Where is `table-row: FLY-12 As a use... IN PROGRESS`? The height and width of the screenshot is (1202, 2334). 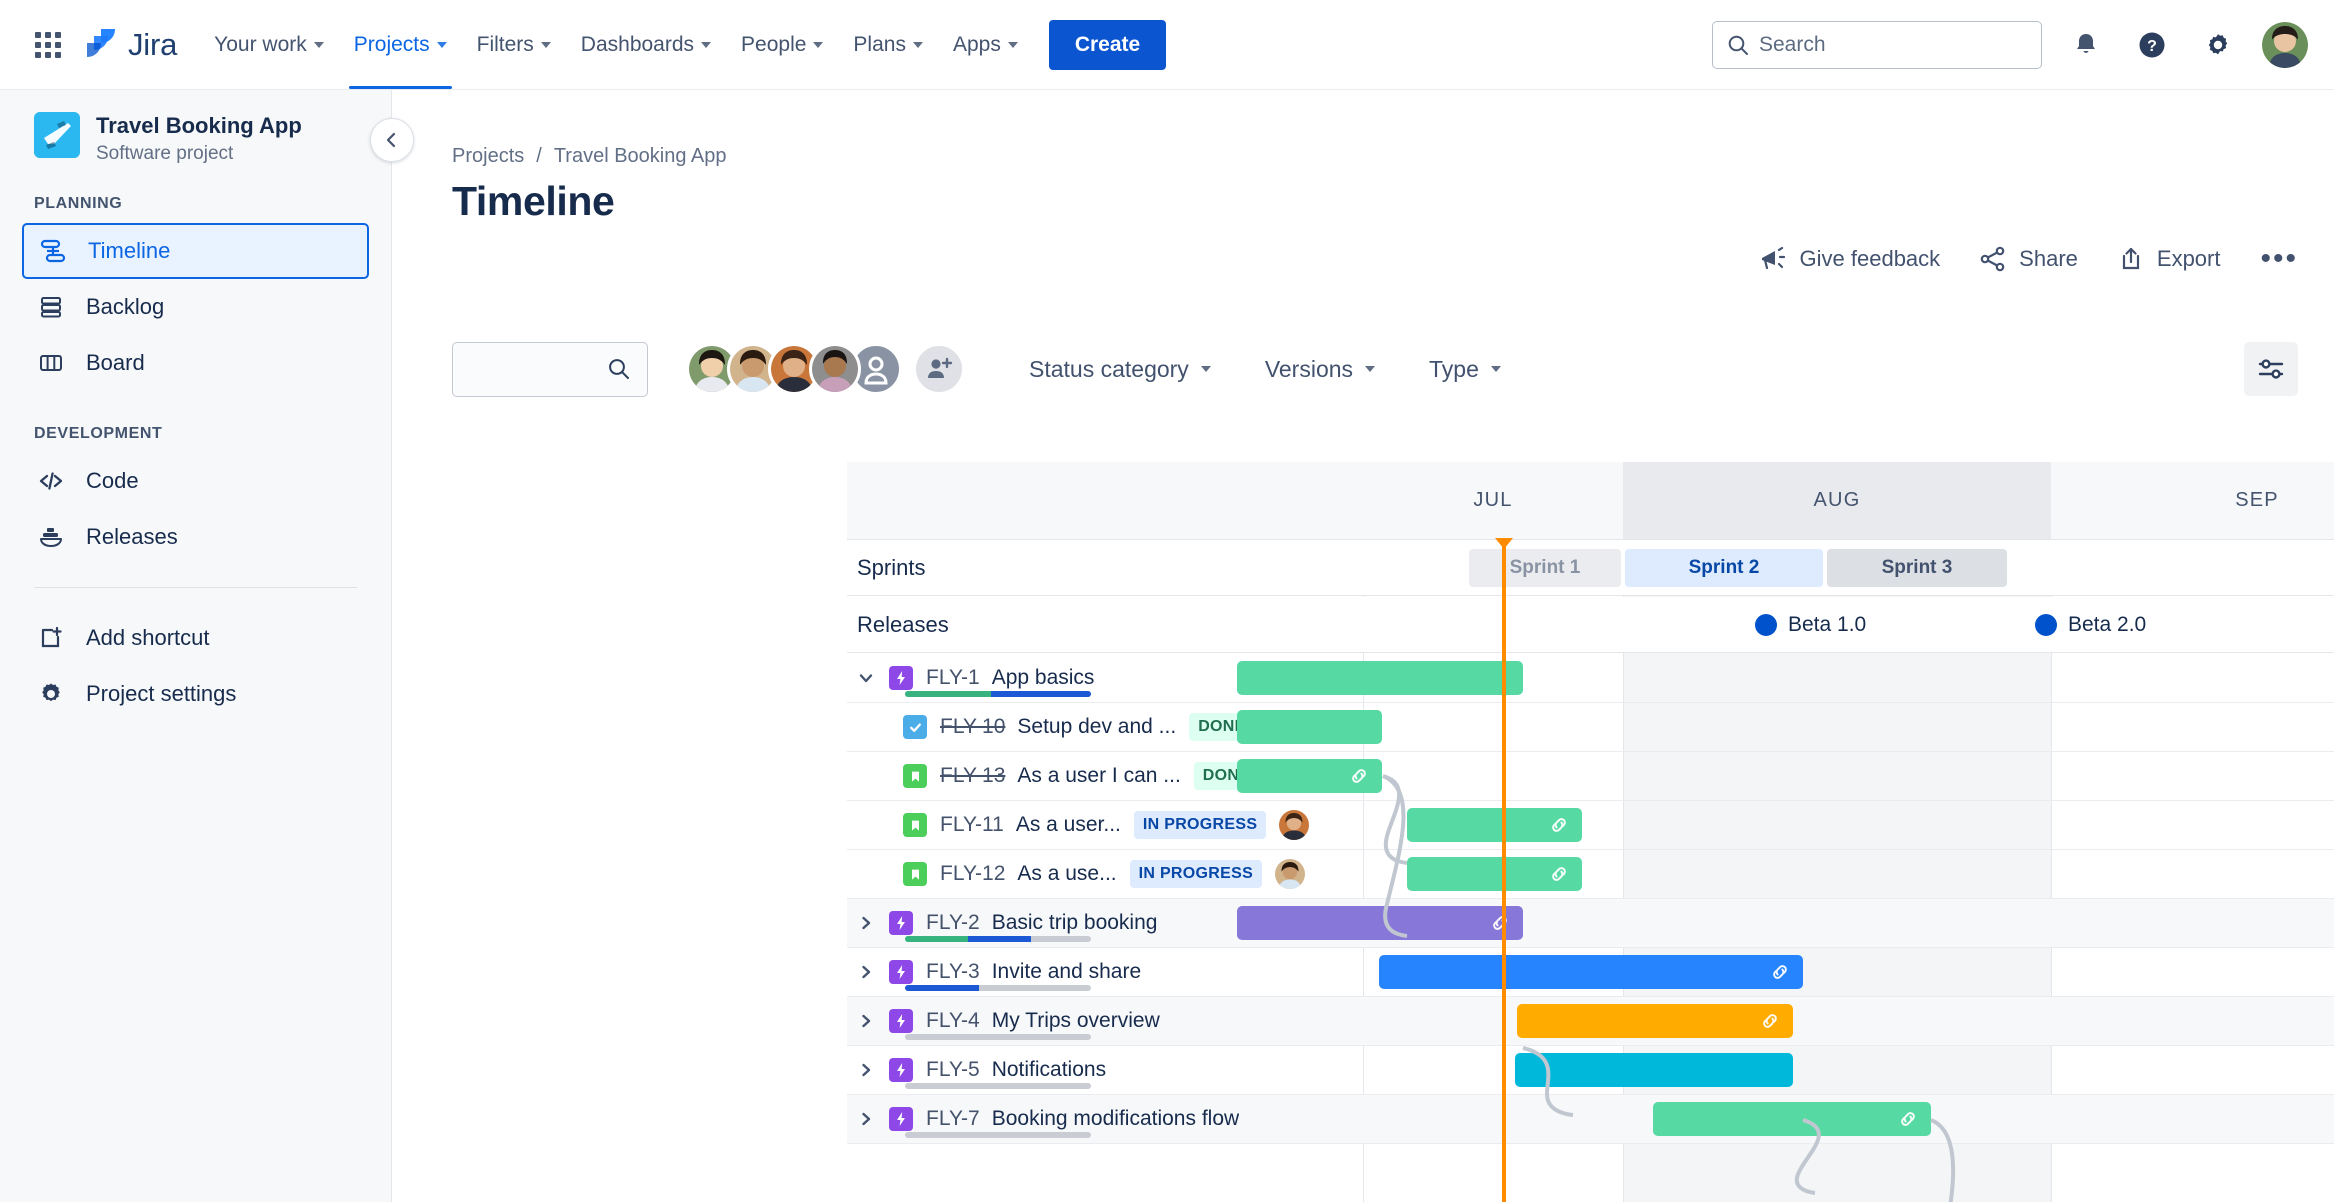
table-row: FLY-12 As a use... IN PROGRESS is located at coordinates (1590, 874).